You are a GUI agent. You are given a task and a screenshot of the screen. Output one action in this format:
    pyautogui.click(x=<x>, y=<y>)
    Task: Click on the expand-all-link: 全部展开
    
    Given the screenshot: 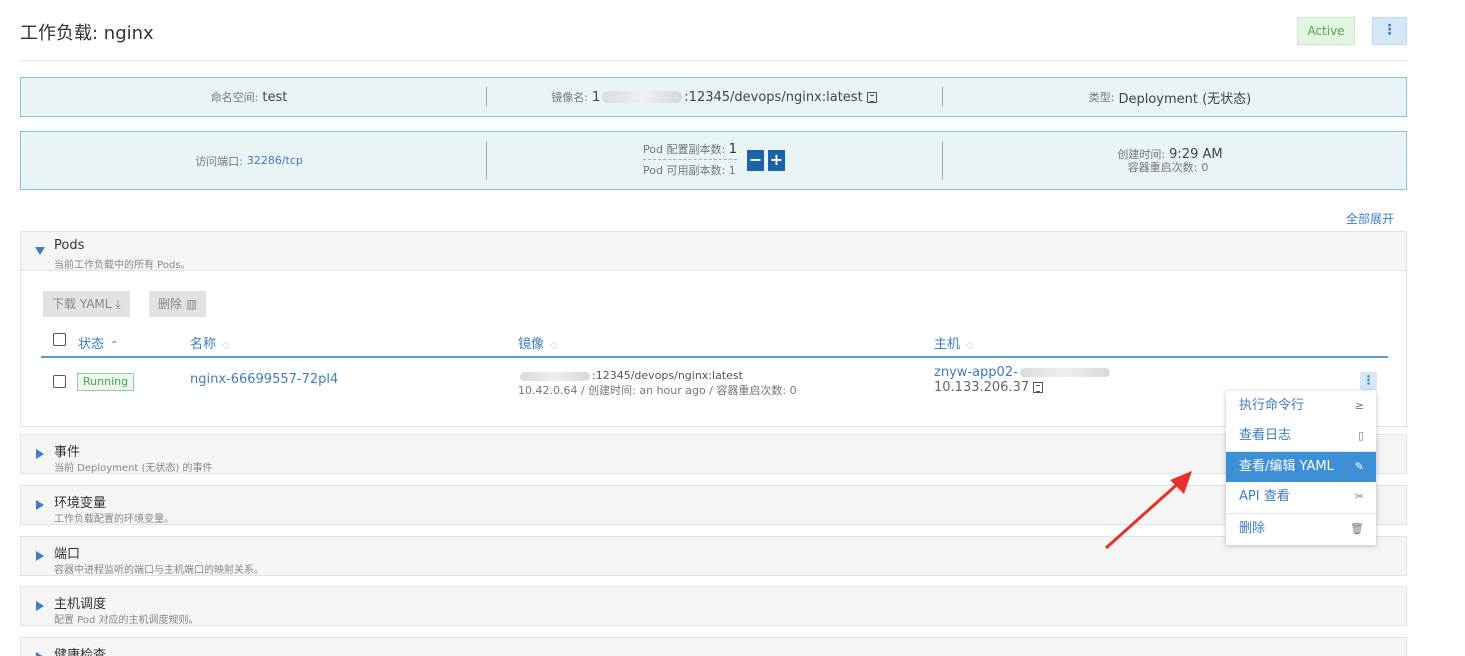 What is the action you would take?
    pyautogui.click(x=1370, y=218)
    